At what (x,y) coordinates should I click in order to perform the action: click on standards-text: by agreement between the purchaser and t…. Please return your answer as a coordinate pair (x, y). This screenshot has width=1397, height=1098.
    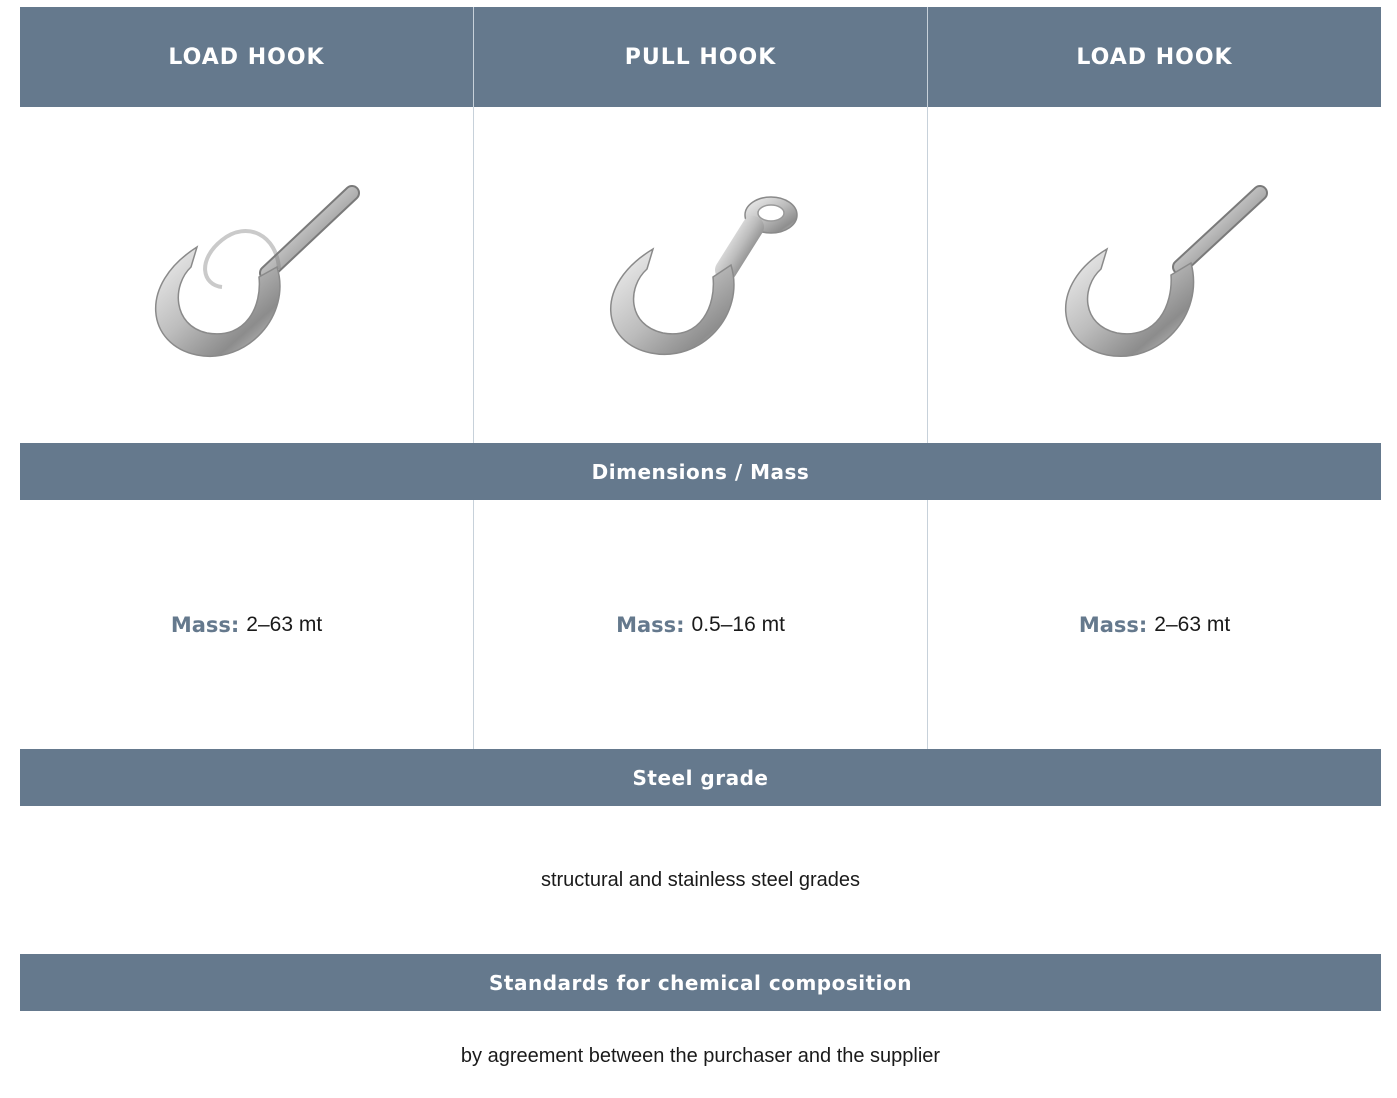
    Looking at the image, I should click on (700, 1055).